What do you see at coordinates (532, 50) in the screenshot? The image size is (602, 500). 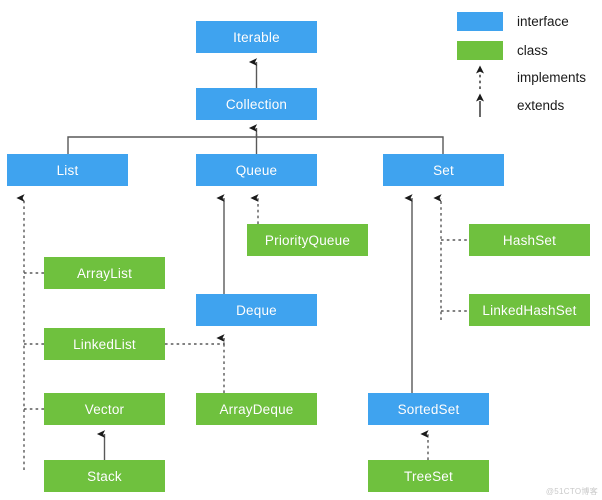 I see `legend-label-class: class` at bounding box center [532, 50].